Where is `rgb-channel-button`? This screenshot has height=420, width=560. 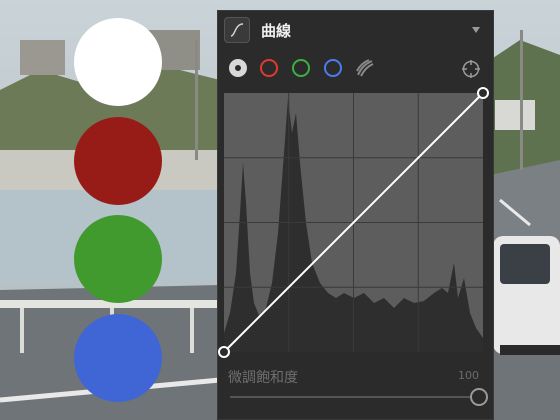
rgb-channel-button is located at coordinates (238, 68).